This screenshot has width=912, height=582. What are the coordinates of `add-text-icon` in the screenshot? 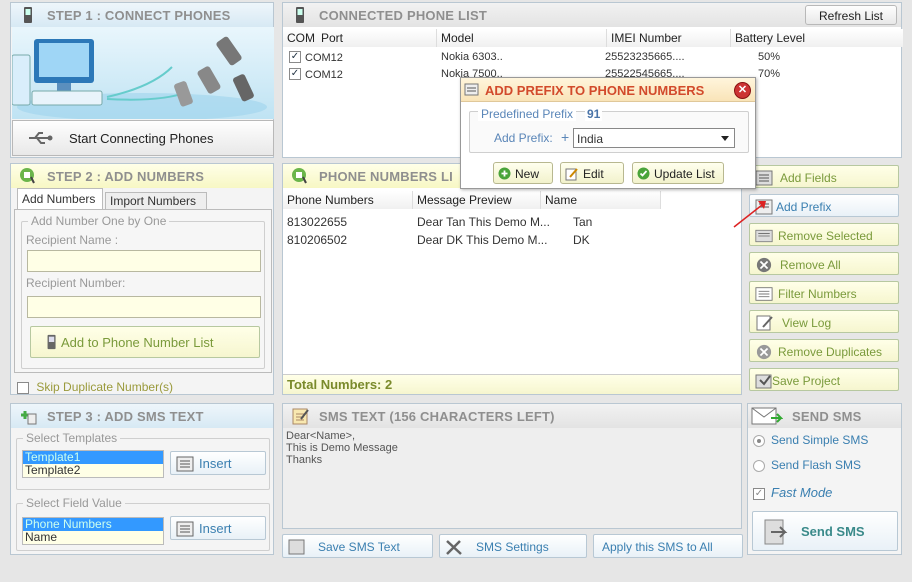 It's located at (29, 418).